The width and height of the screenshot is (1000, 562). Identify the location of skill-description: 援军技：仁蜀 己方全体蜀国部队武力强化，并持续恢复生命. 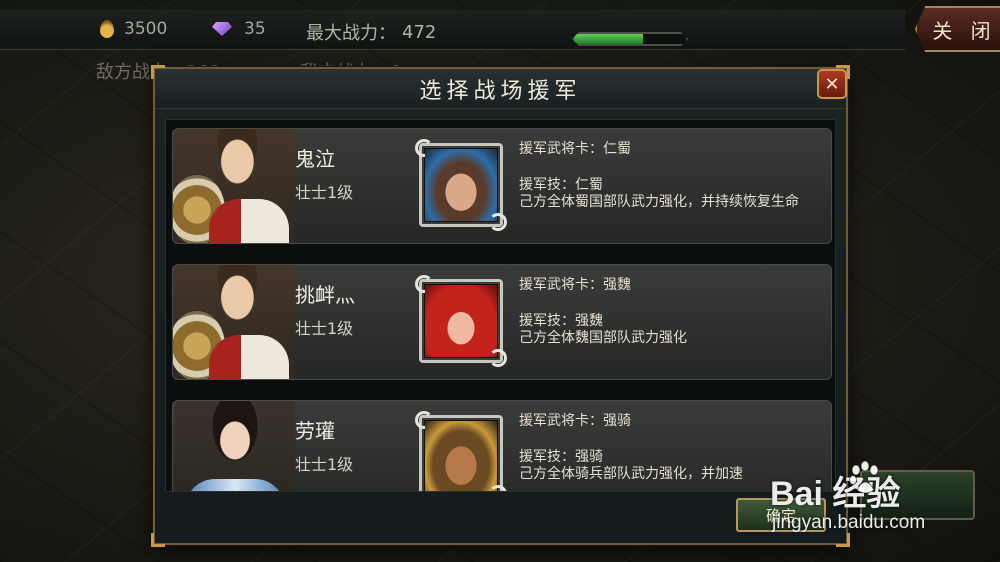
(659, 194).